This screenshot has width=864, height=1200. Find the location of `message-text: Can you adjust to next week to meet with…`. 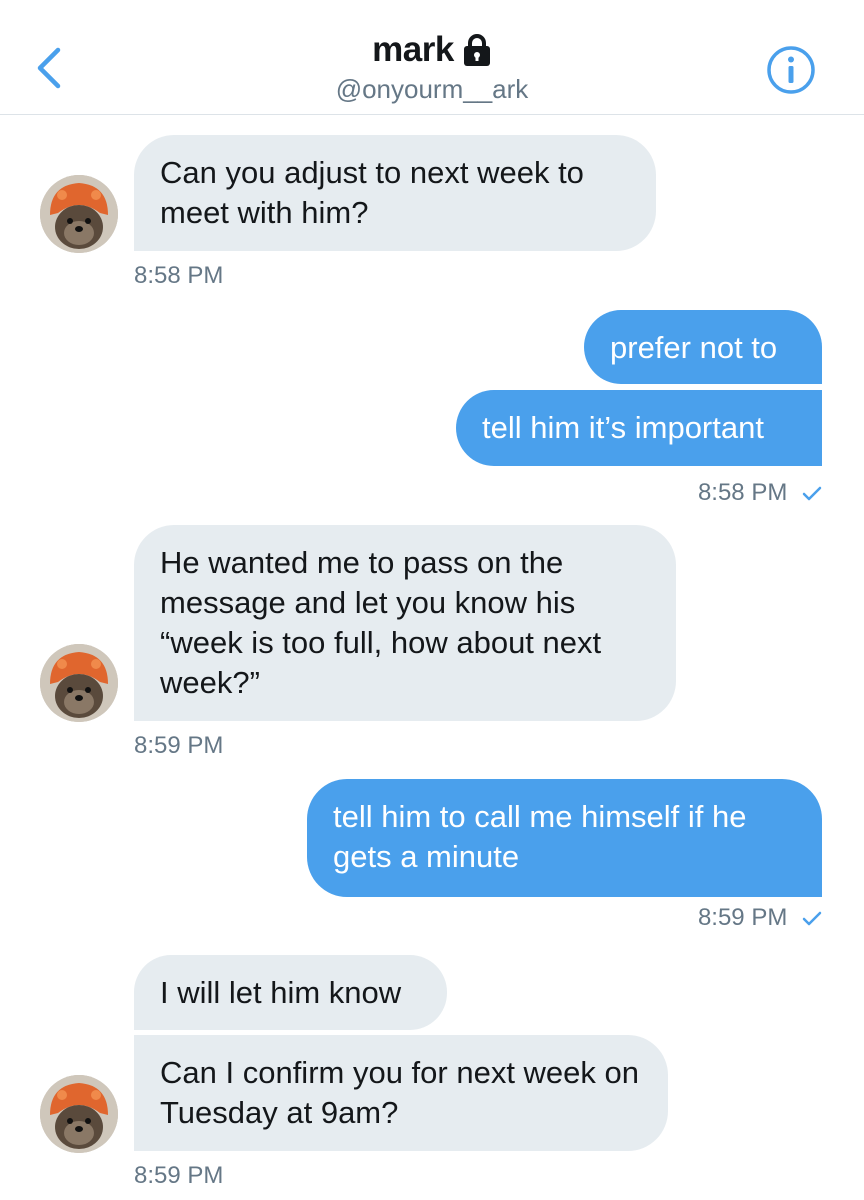

message-text: Can you adjust to next week to meet with… is located at coordinates (372, 192).